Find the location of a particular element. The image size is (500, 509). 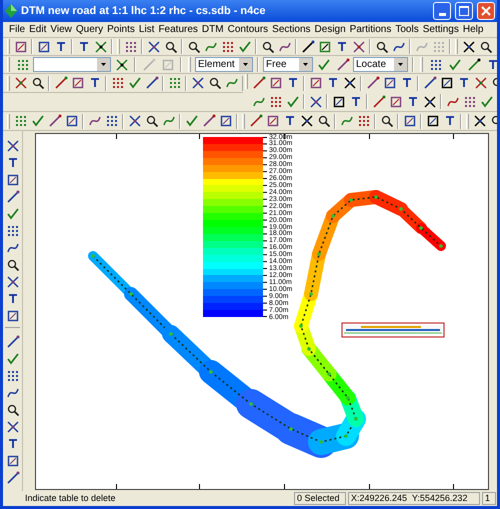

menu-item: Tools is located at coordinates (407, 29).